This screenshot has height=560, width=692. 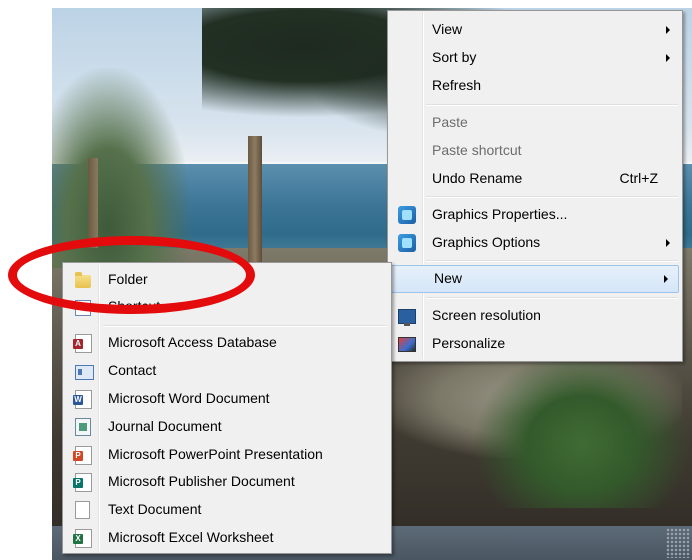 I want to click on menu-item-view: View, so click(x=535, y=30).